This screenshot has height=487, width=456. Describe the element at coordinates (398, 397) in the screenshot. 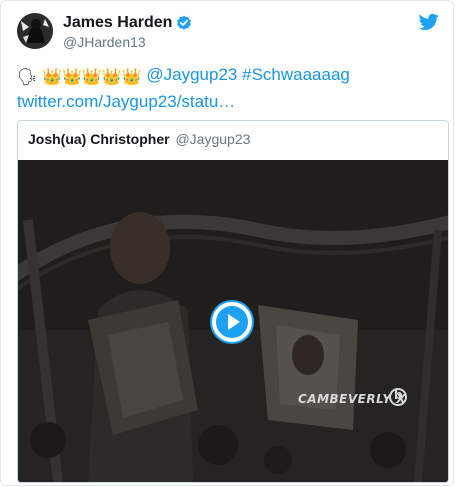

I see `watermark-logo-icon` at that location.